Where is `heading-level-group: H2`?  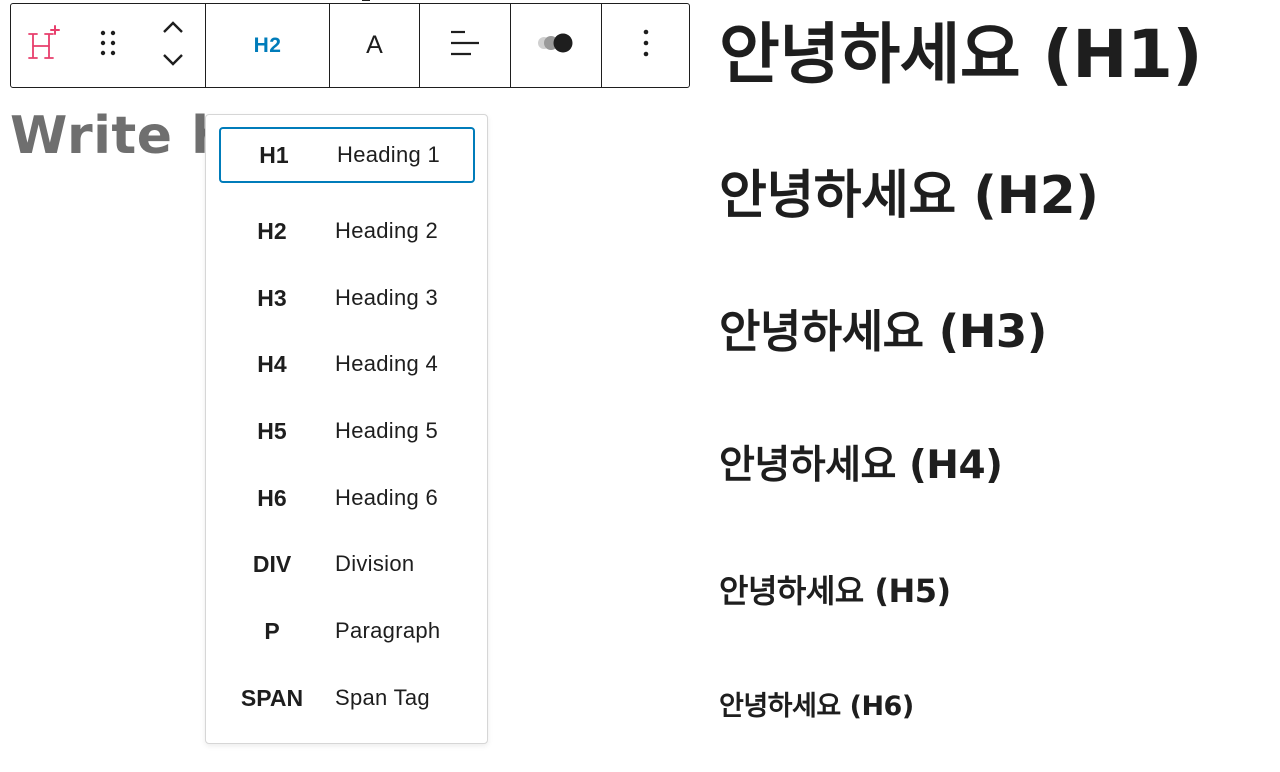
heading-level-group: H2 is located at coordinates (267, 45).